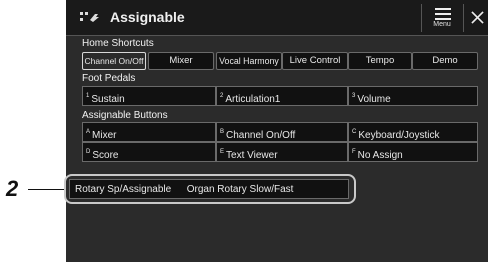 This screenshot has width=488, height=262. What do you see at coordinates (108, 99) in the screenshot?
I see `pedal-value: Sustain` at bounding box center [108, 99].